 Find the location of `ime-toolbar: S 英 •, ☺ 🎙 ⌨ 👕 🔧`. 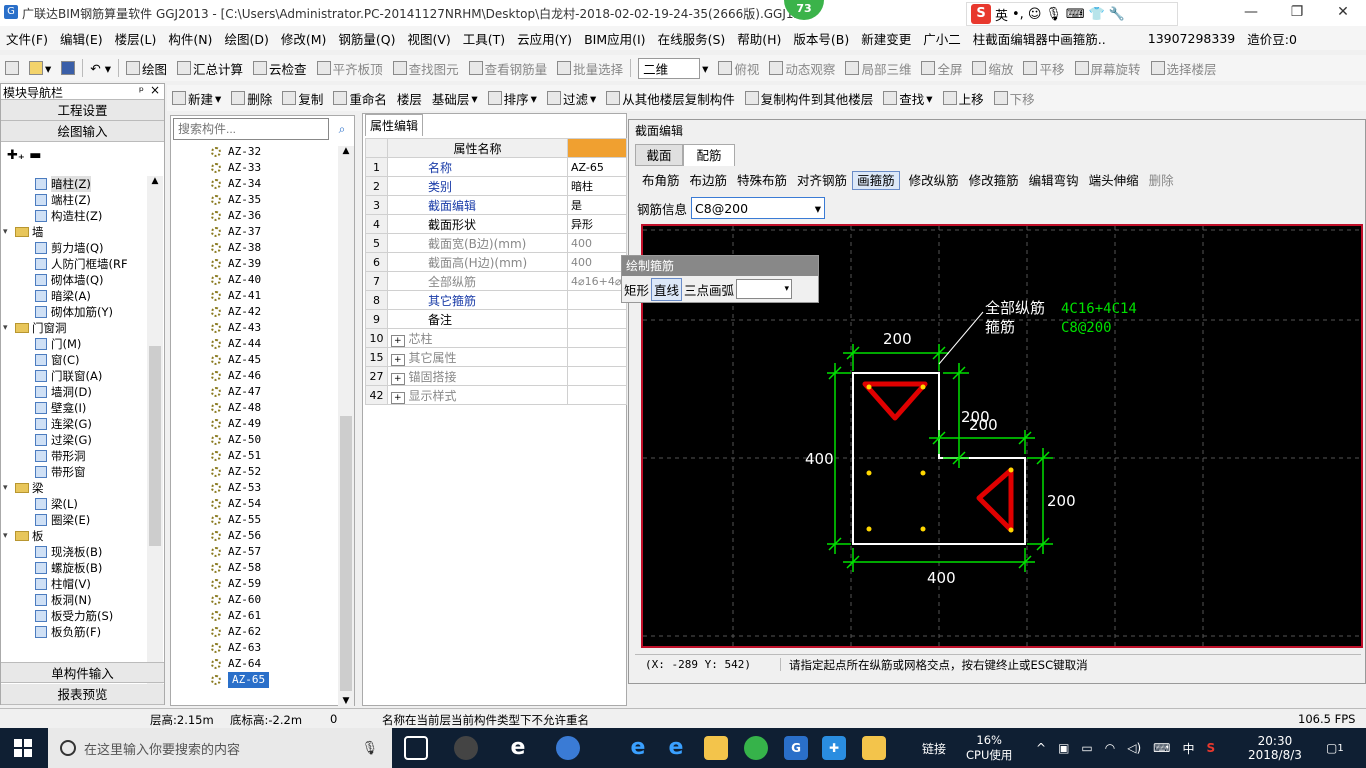

ime-toolbar: S 英 •, ☺ 🎙 ⌨ 👕 🔧 is located at coordinates (1072, 14).